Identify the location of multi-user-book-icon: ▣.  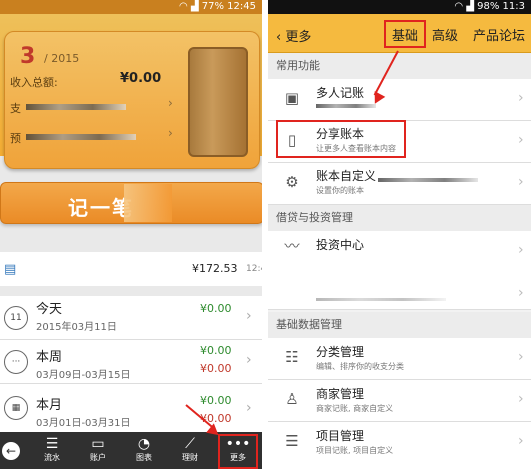
(292, 98).